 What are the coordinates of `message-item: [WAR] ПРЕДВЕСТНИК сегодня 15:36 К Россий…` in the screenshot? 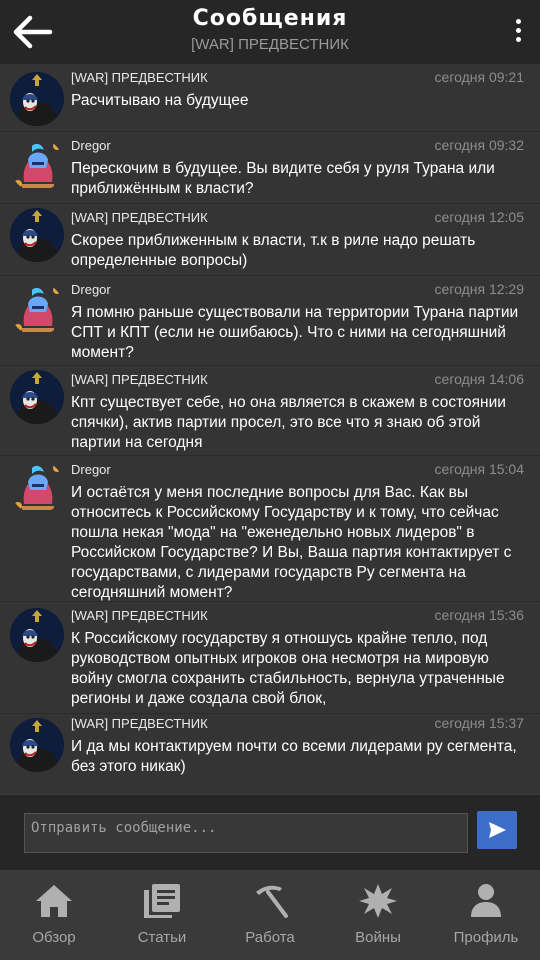 It's located at (270, 658).